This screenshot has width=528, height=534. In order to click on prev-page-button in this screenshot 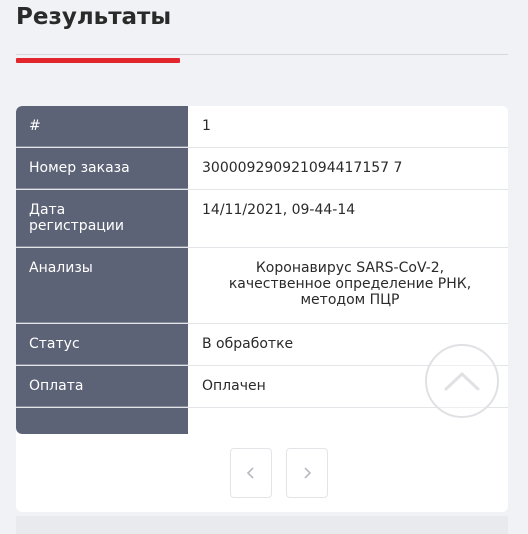, I will do `click(251, 473)`.